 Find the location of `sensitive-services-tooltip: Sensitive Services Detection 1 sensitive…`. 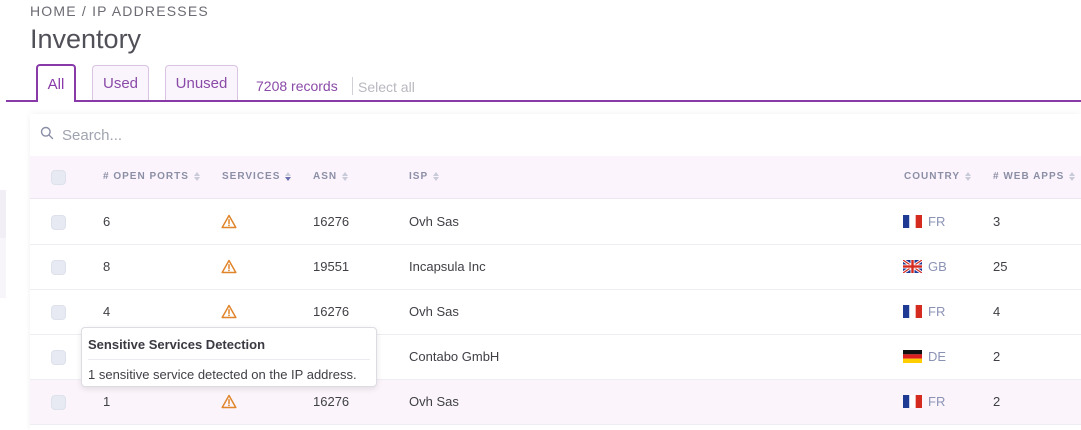

sensitive-services-tooltip: Sensitive Services Detection 1 sensitive… is located at coordinates (229, 357).